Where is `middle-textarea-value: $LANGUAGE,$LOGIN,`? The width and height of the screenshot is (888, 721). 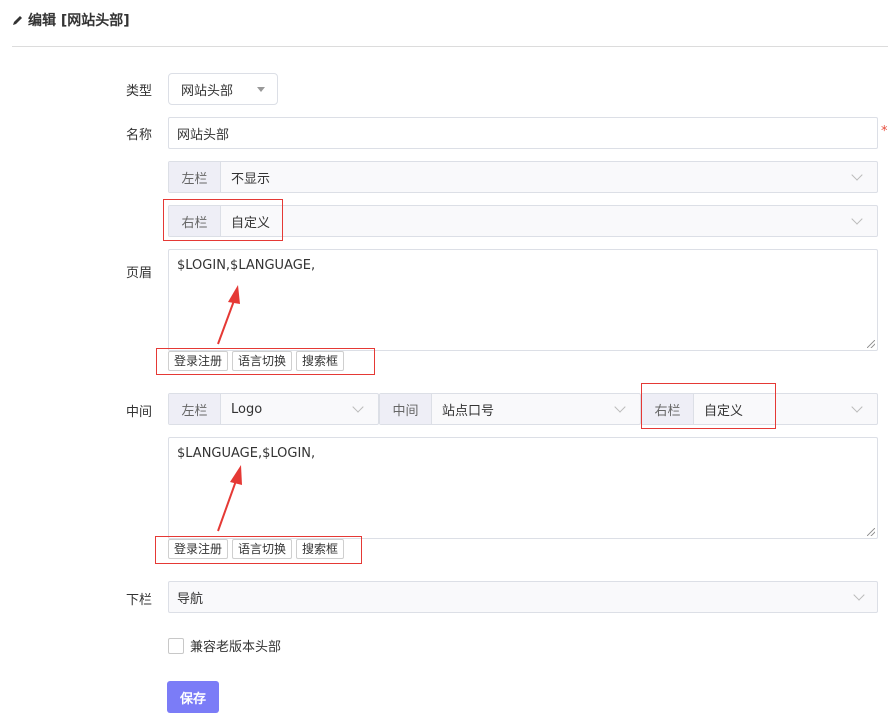 middle-textarea-value: $LANGUAGE,$LOGIN, is located at coordinates (246, 453).